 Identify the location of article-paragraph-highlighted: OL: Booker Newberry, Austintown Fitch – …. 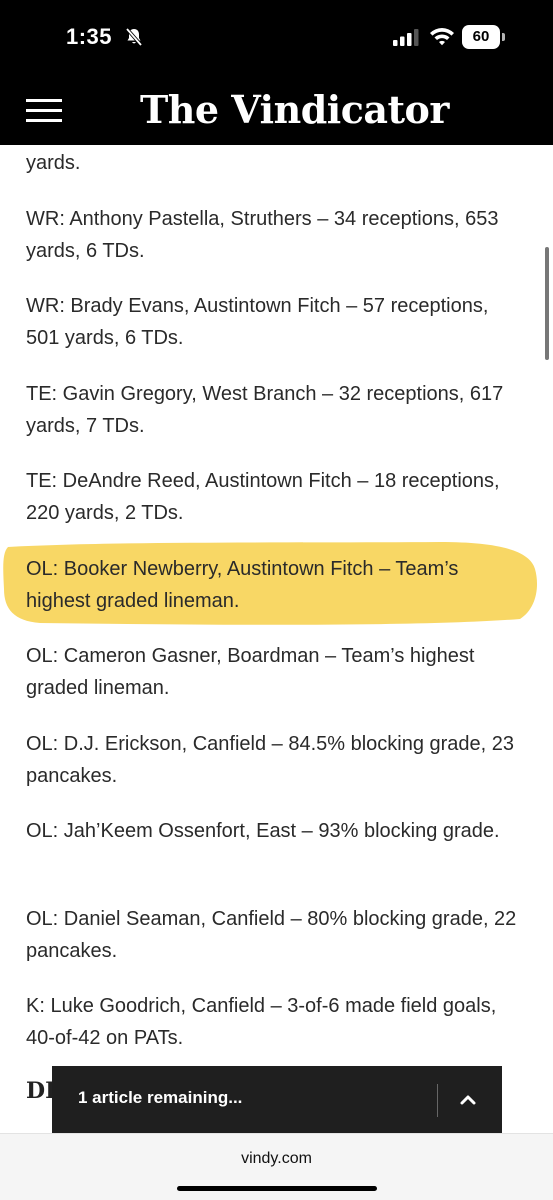
(242, 585).